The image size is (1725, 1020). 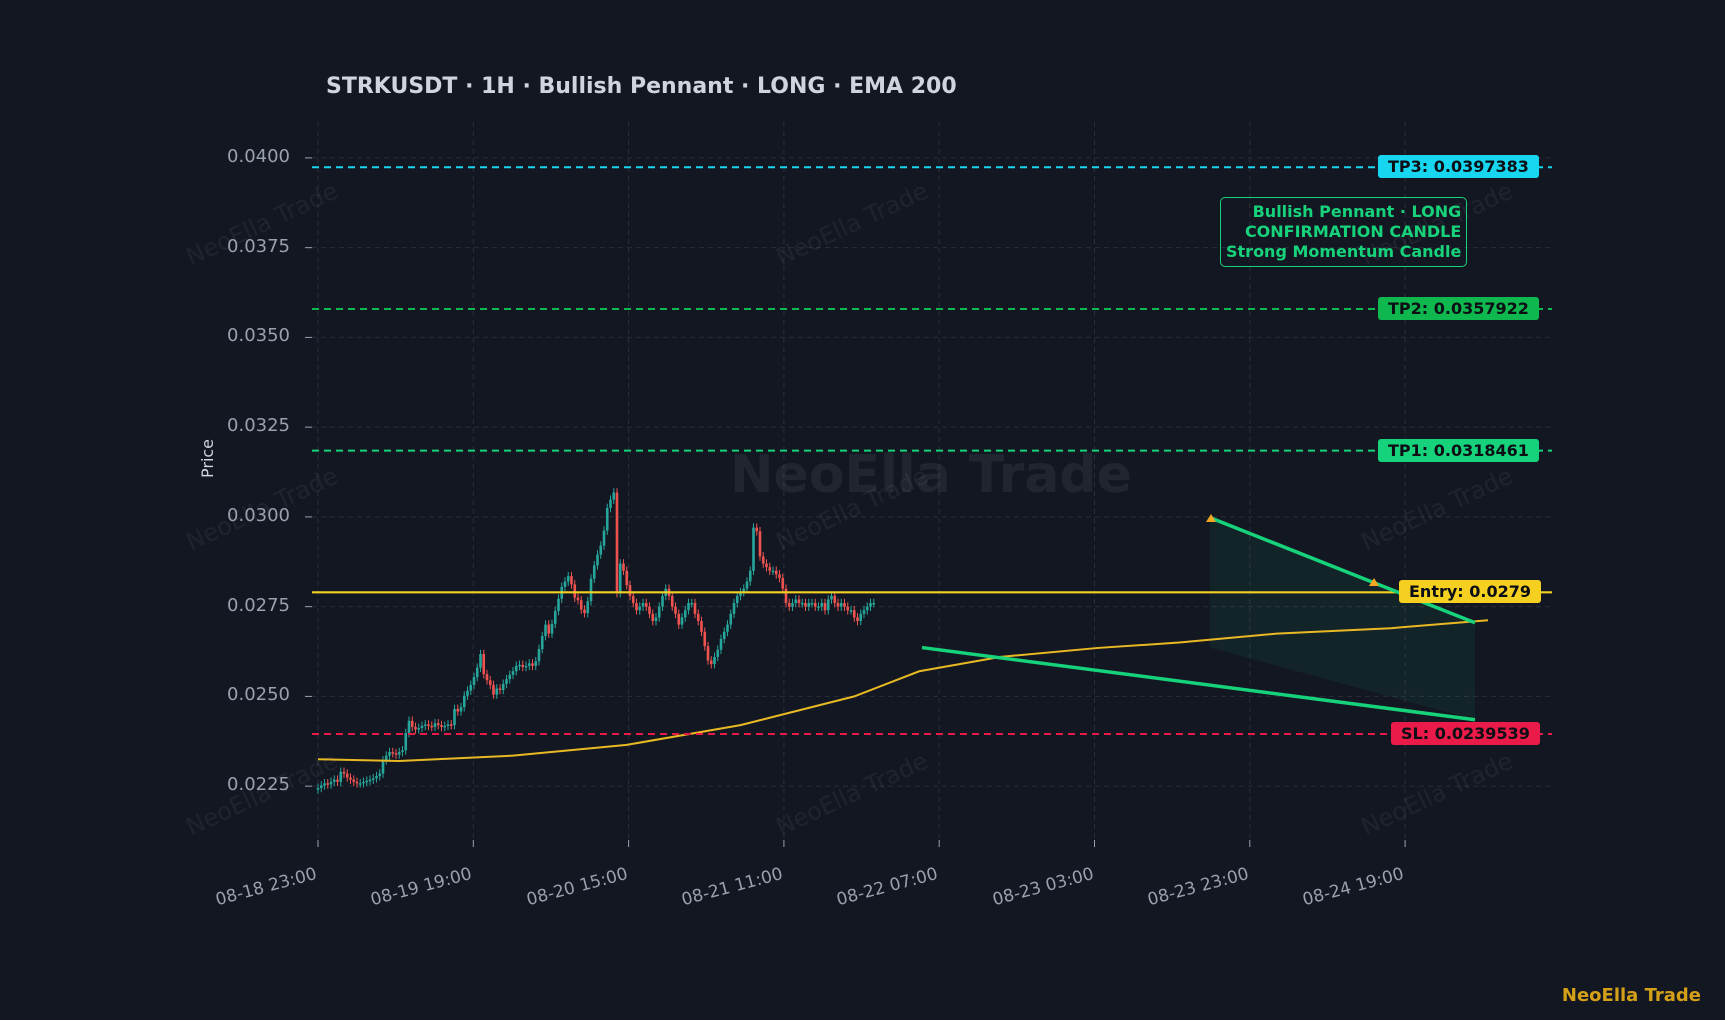 I want to click on center-watermark: NeoElla Trade, so click(x=931, y=475).